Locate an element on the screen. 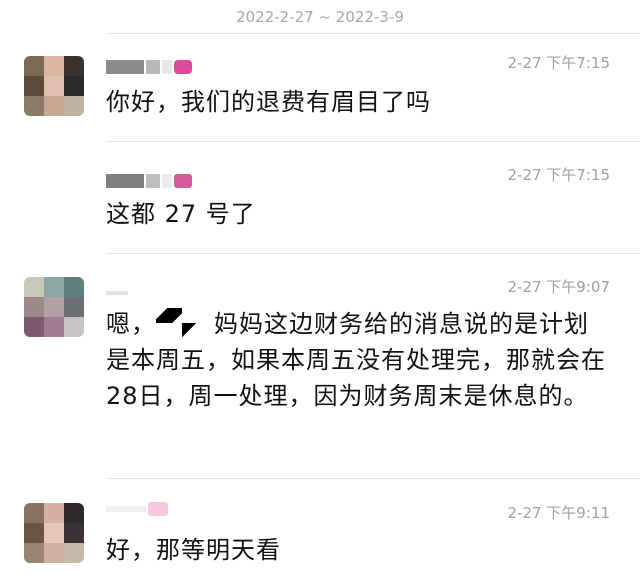  date-range-header: 2022-2-27 ~ 2022-3-9 is located at coordinates (320, 17).